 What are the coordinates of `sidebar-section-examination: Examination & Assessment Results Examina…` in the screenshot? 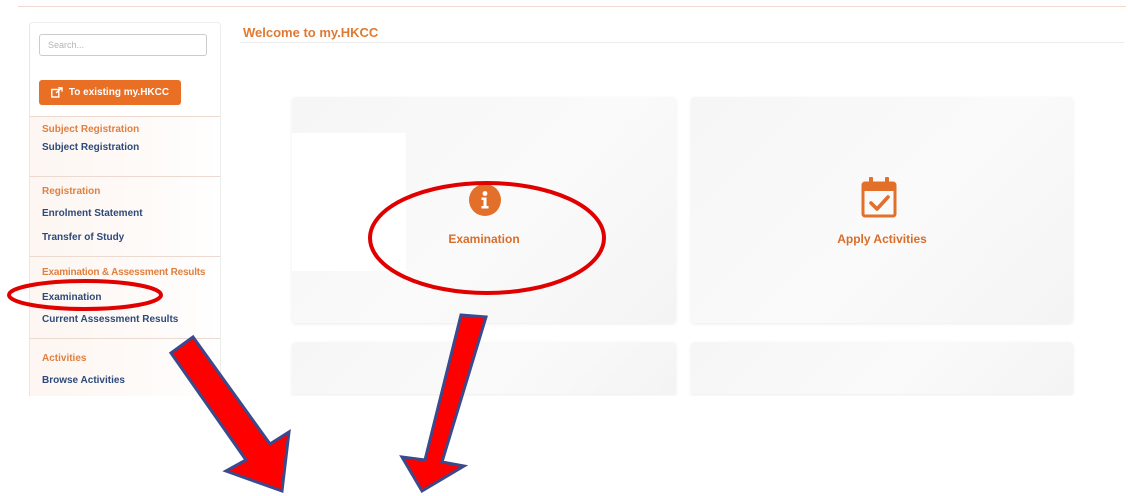 It's located at (125, 297).